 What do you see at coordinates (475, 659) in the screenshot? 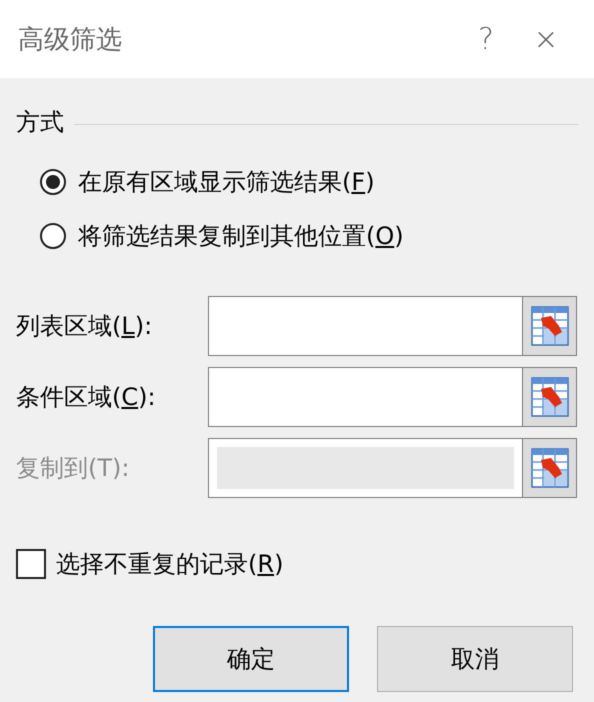
I see `cancel-button: 取消` at bounding box center [475, 659].